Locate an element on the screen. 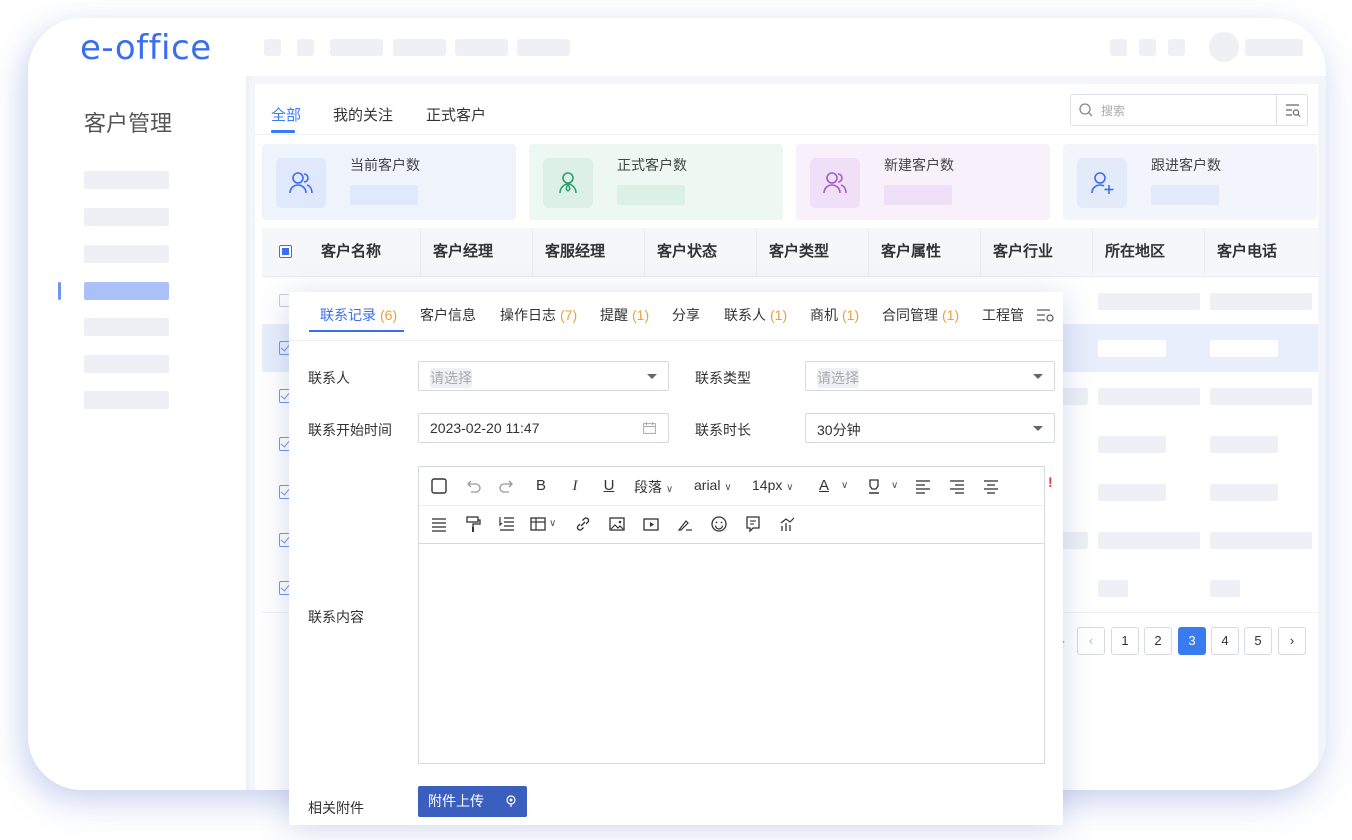 This screenshot has height=840, width=1352. page-button: 4 is located at coordinates (1225, 641).